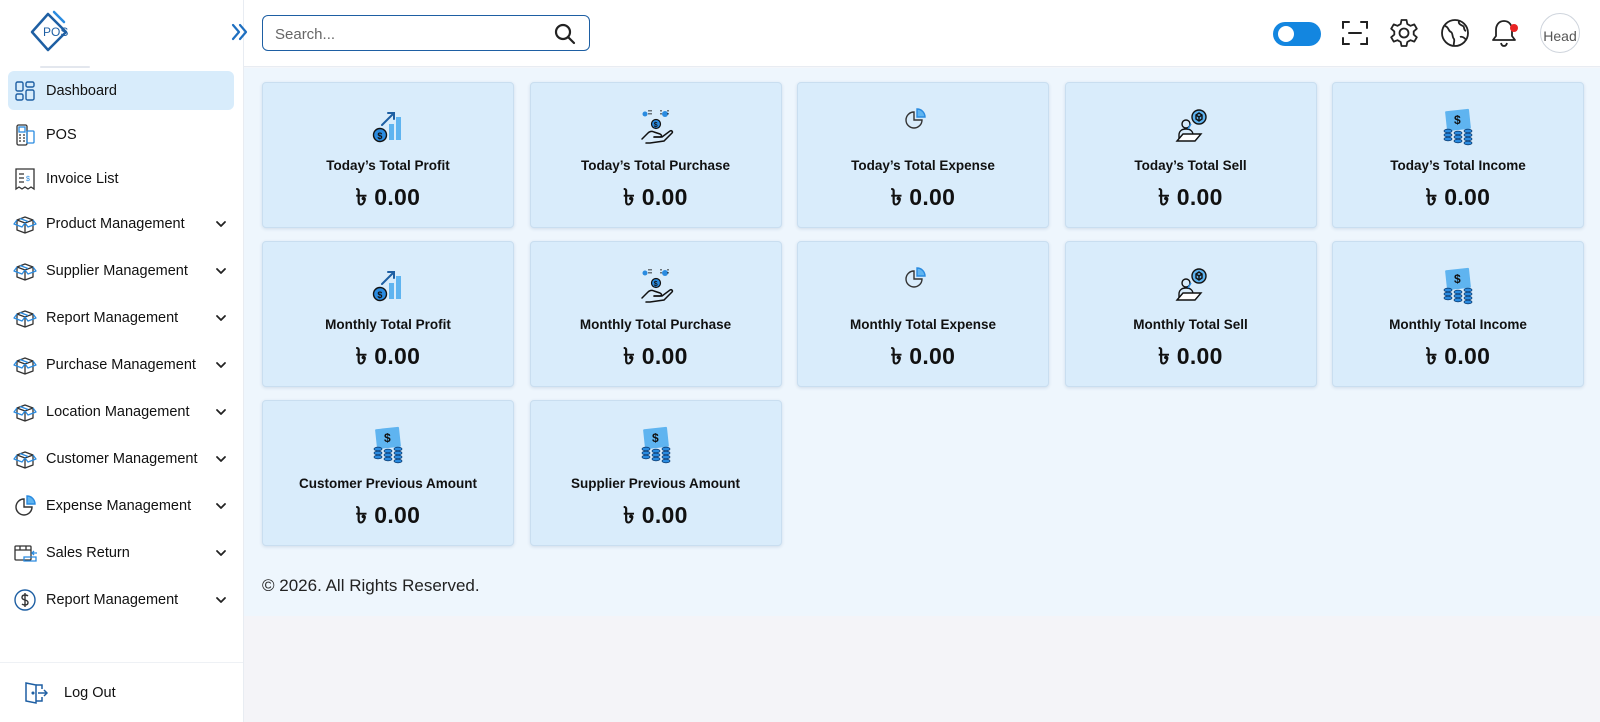 The width and height of the screenshot is (1600, 722). What do you see at coordinates (388, 286) in the screenshot?
I see `profit-chart-icon: $` at bounding box center [388, 286].